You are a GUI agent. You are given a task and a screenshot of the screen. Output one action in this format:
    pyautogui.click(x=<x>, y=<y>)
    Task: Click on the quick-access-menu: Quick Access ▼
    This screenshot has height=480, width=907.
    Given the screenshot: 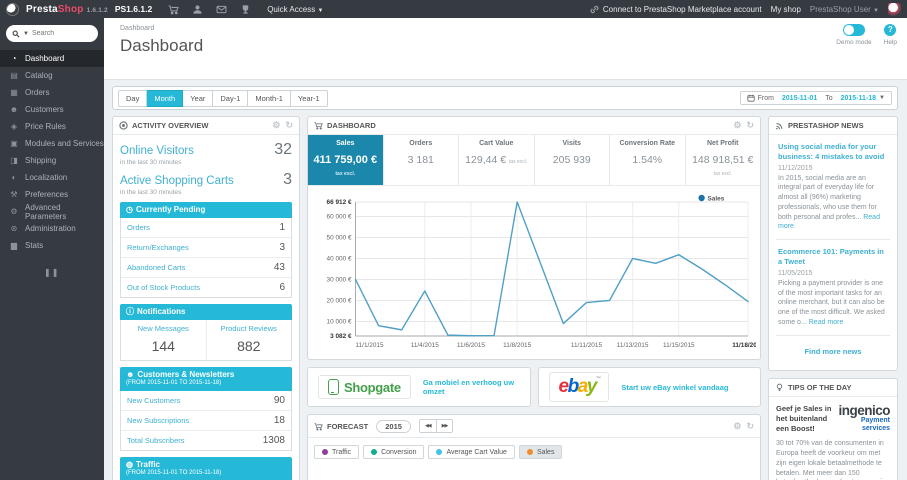 What is the action you would take?
    pyautogui.click(x=295, y=9)
    